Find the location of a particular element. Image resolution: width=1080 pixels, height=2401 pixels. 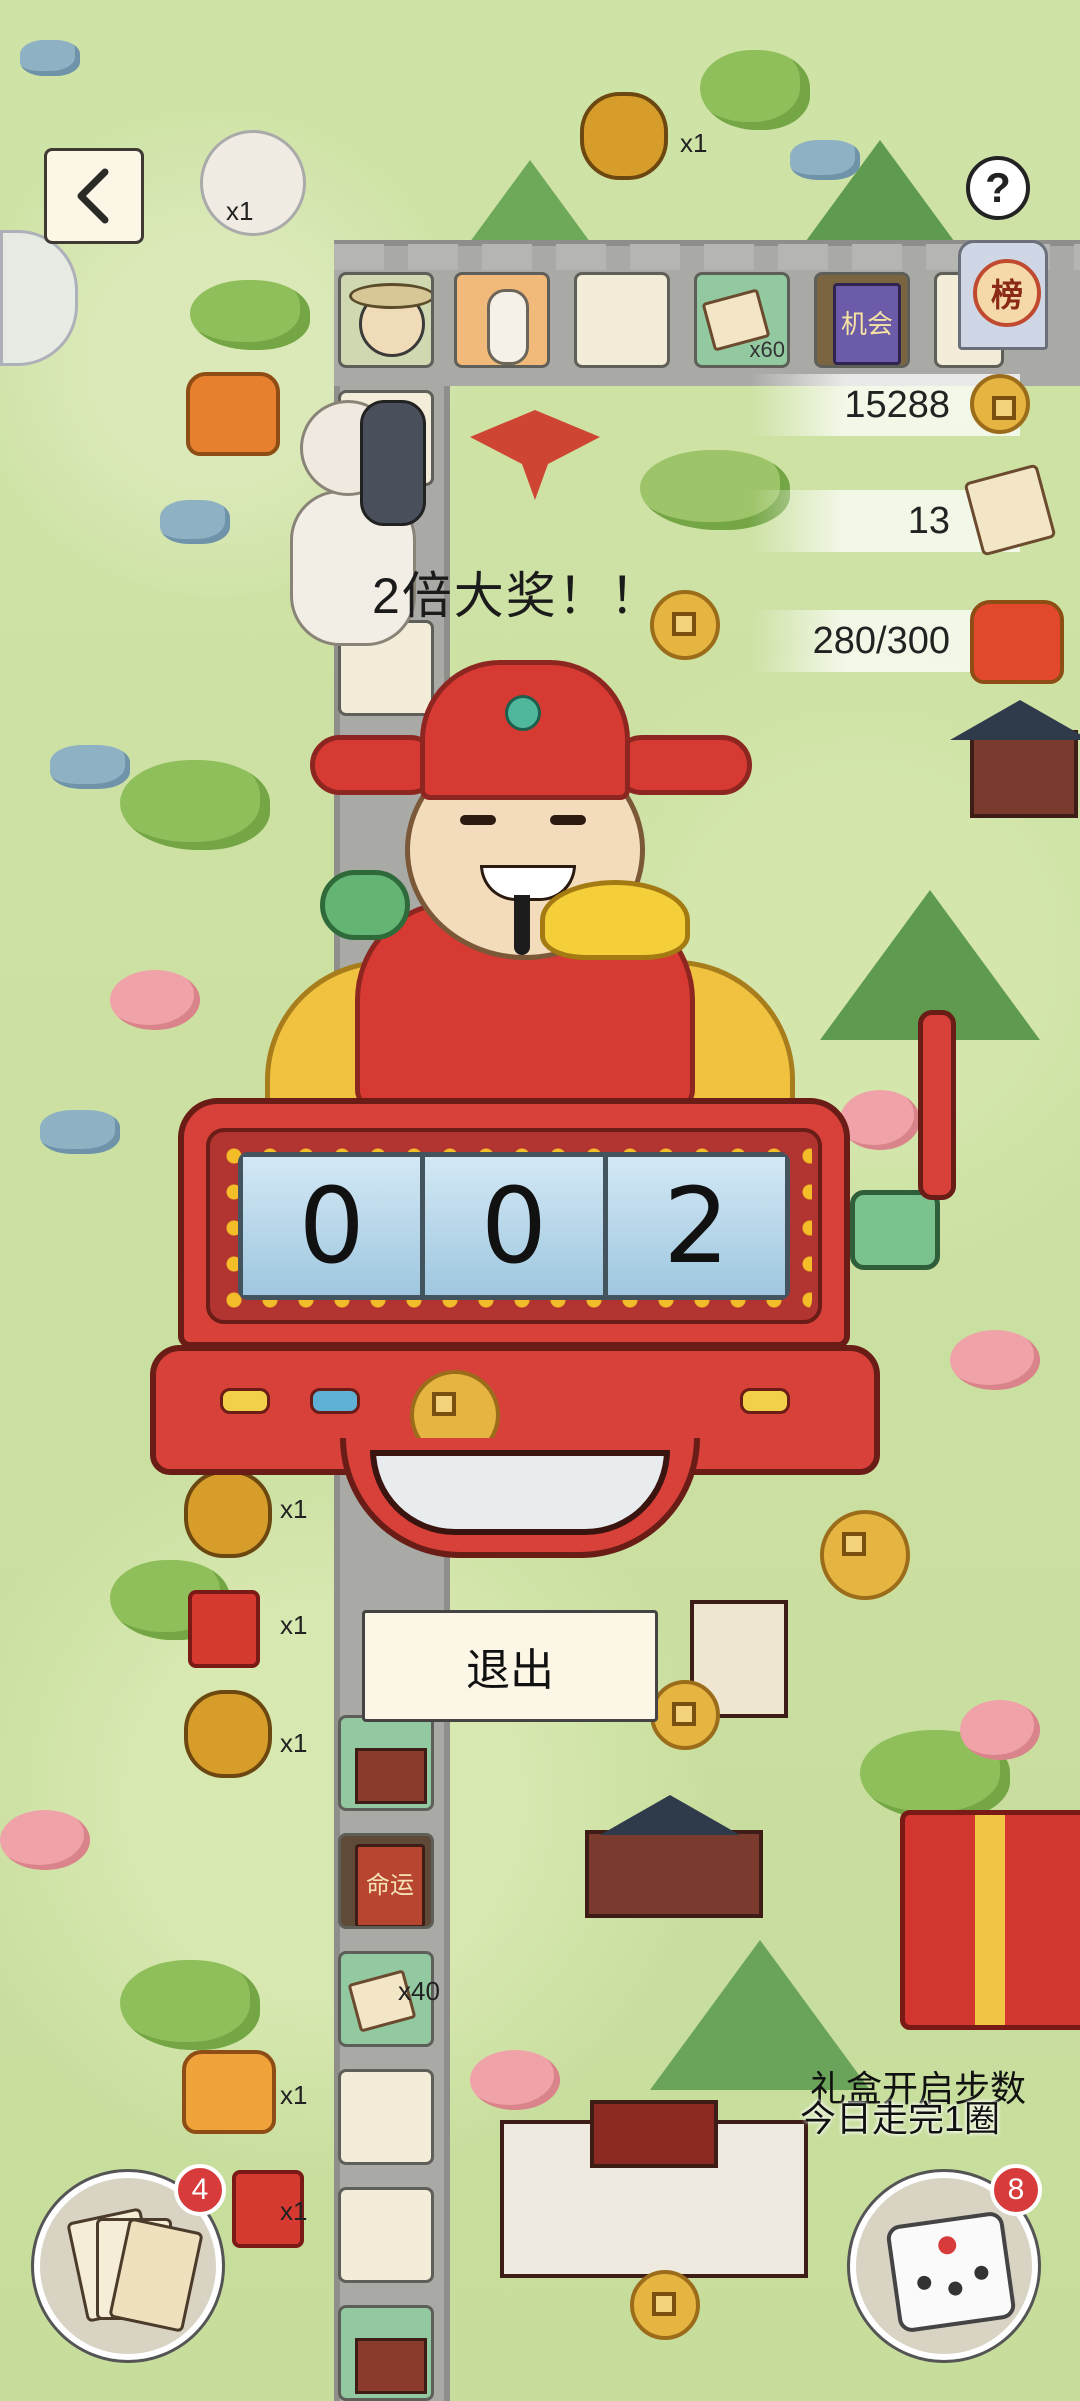

dice-icon is located at coordinates (951, 2272).